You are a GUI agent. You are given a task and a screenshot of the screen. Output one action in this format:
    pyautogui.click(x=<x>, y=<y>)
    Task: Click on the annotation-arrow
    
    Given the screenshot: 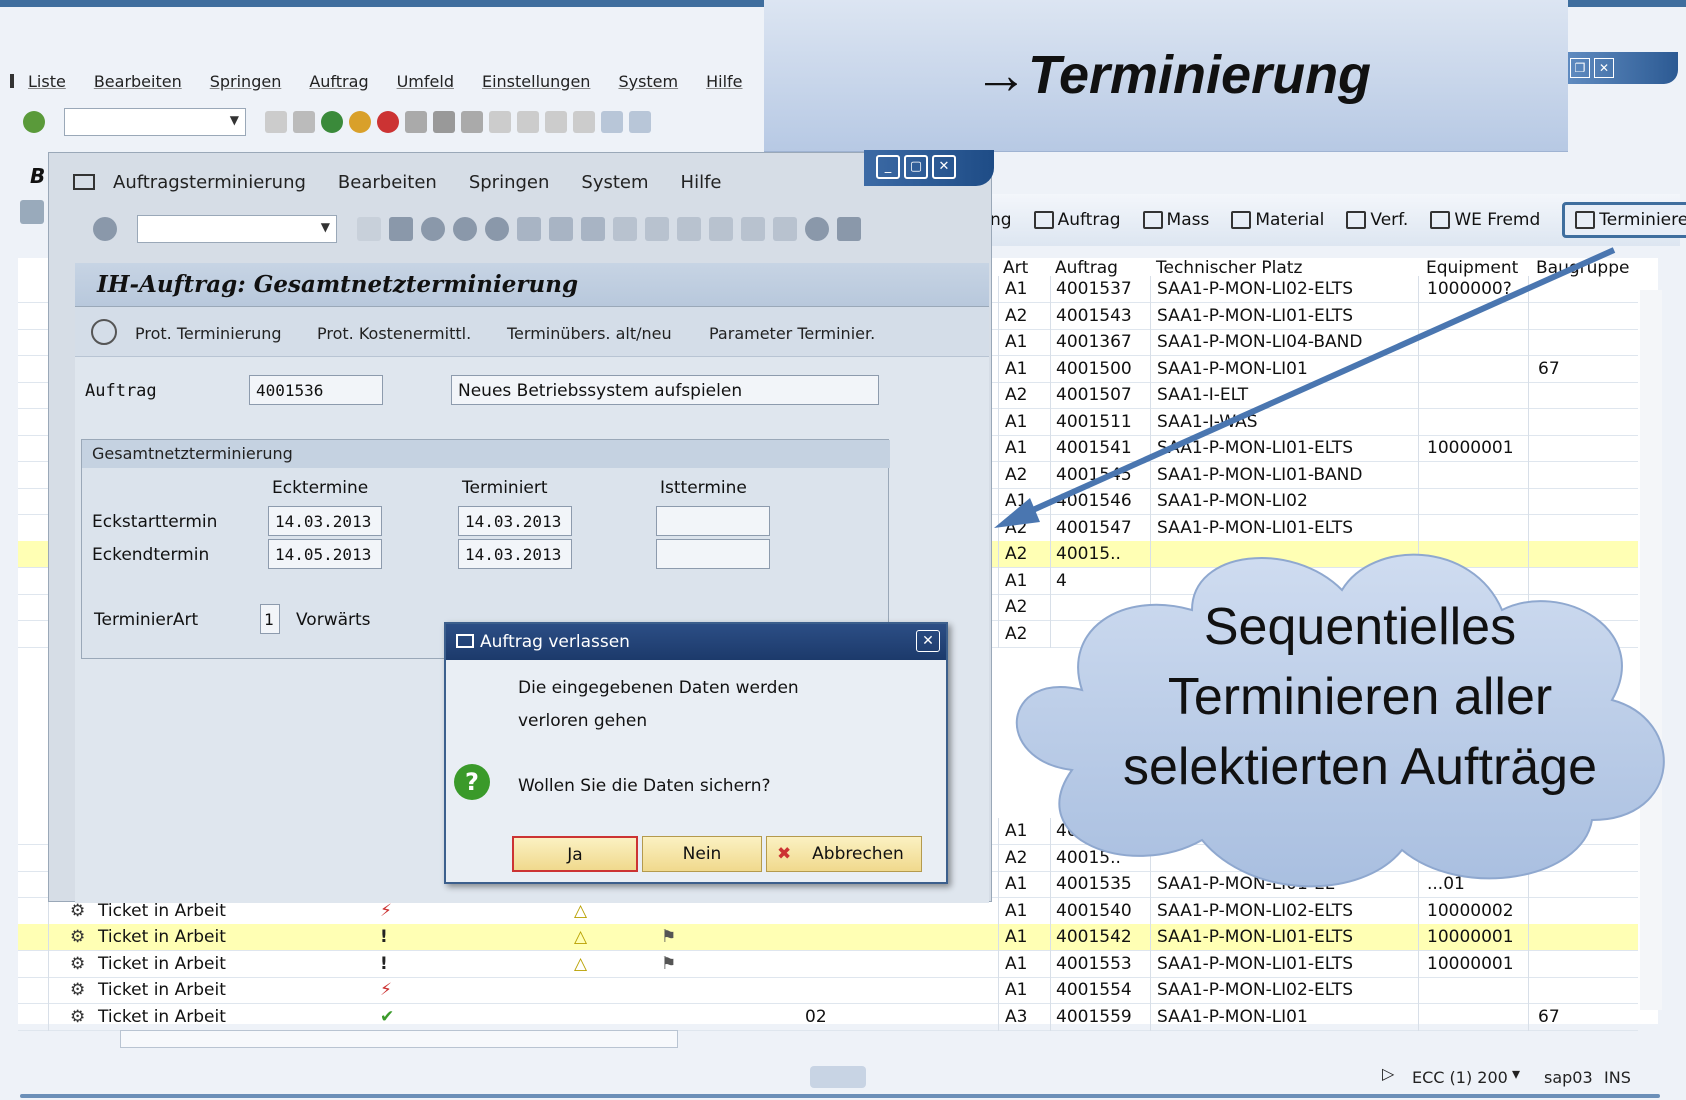 What is the action you would take?
    pyautogui.click(x=1305, y=387)
    